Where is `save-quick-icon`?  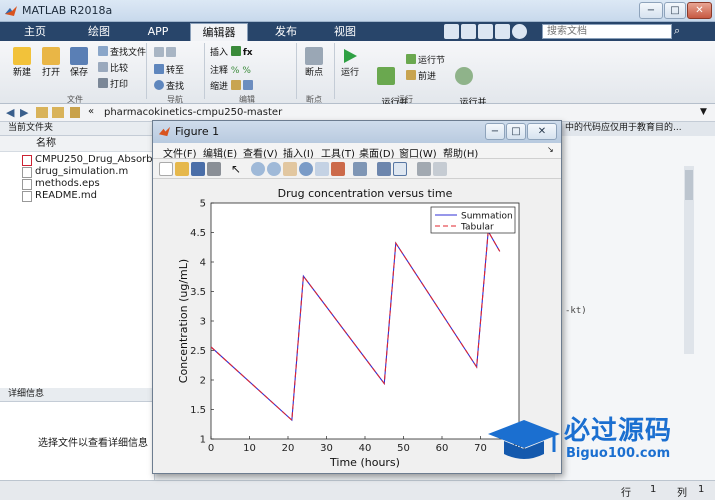 save-quick-icon is located at coordinates (451, 31).